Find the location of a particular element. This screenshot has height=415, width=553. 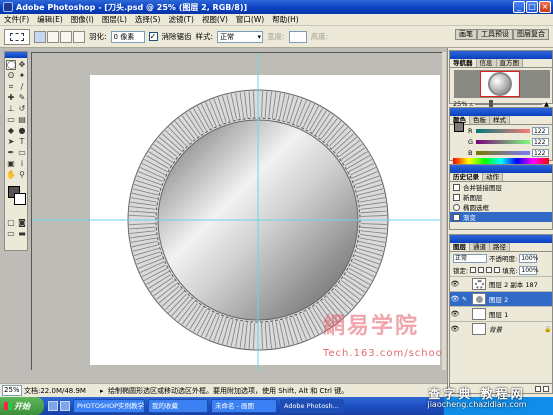

add-selection-icon is located at coordinates (53, 36).